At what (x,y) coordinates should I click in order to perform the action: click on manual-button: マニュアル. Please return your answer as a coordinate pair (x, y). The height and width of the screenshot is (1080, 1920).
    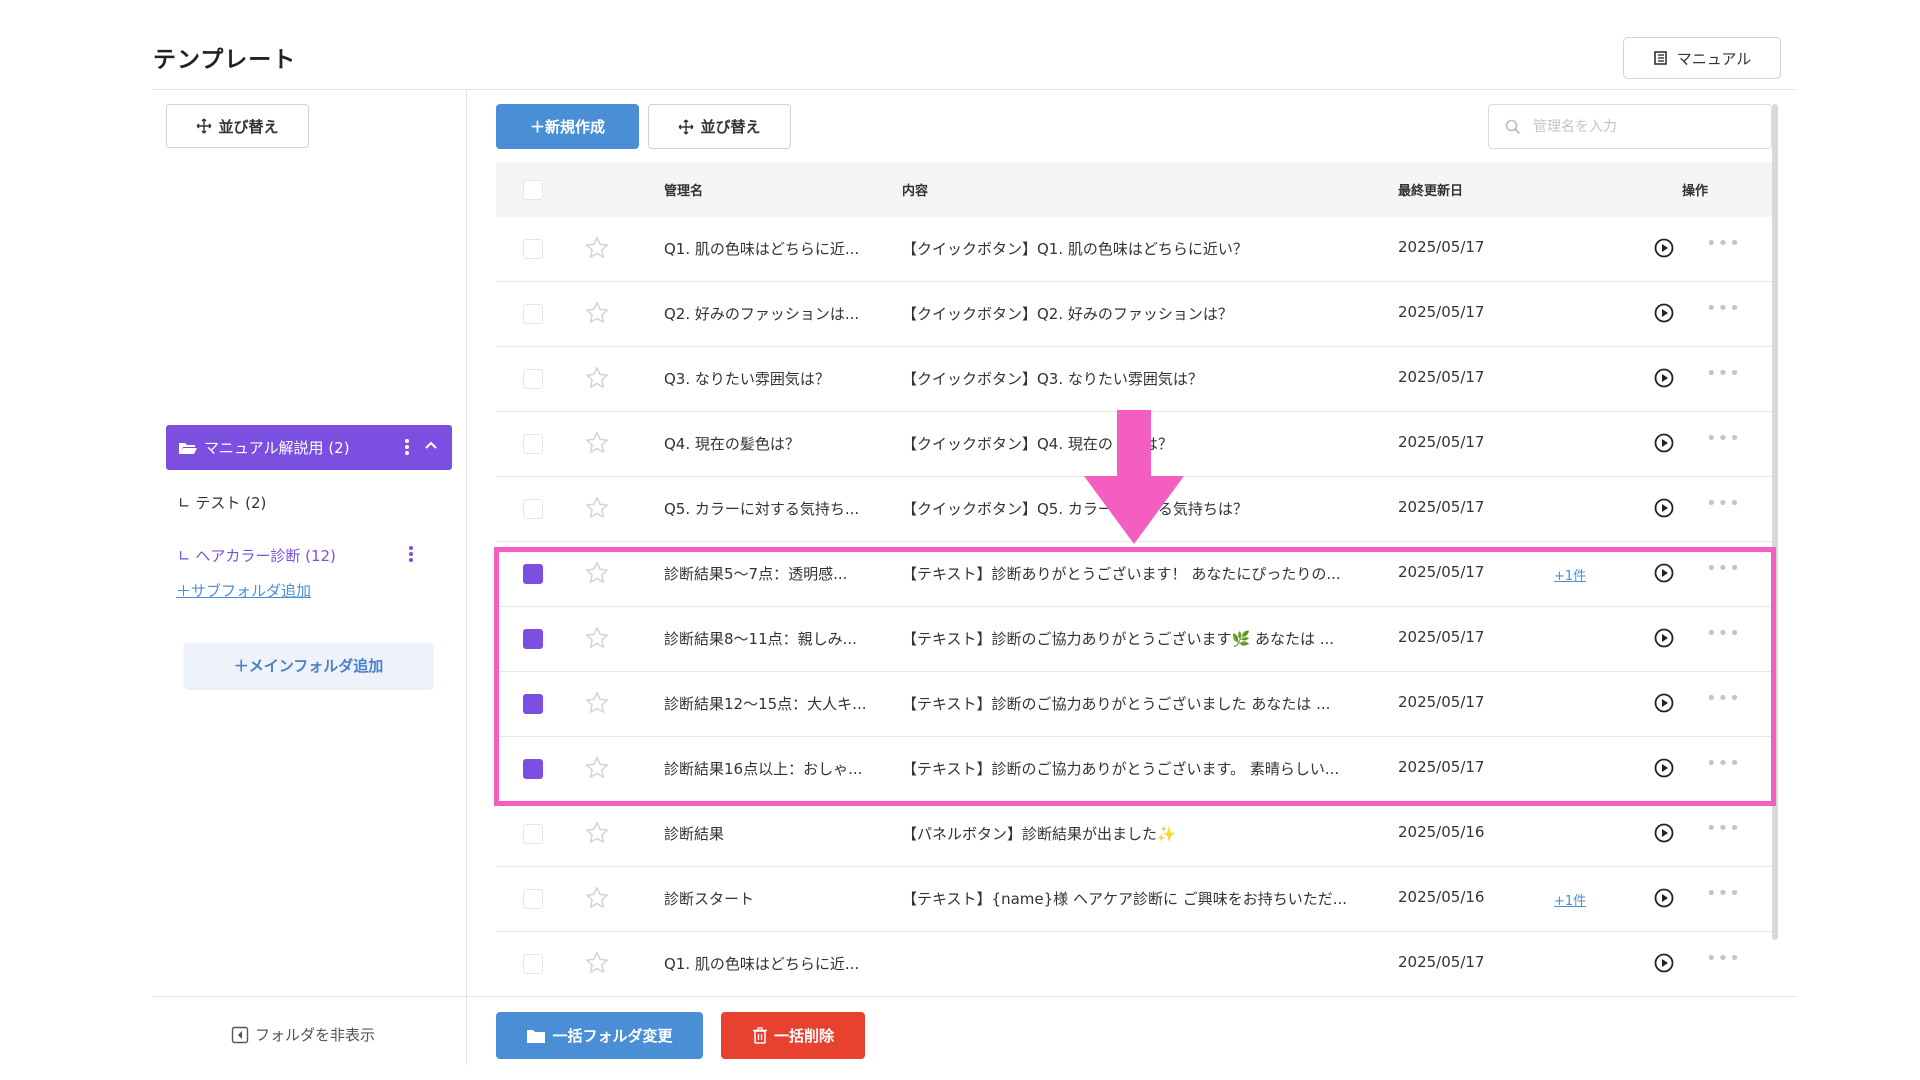
    Looking at the image, I should click on (1702, 58).